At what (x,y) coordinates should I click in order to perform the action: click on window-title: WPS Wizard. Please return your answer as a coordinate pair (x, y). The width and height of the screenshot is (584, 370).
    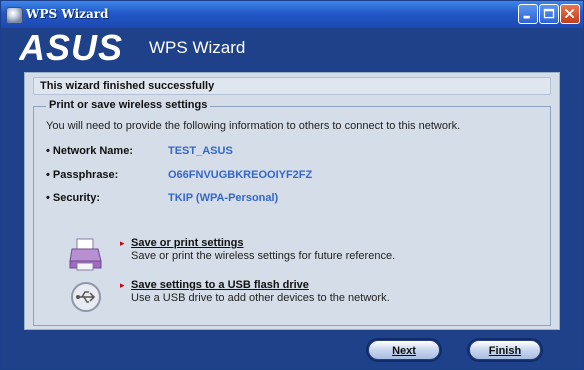
    Looking at the image, I should click on (67, 14).